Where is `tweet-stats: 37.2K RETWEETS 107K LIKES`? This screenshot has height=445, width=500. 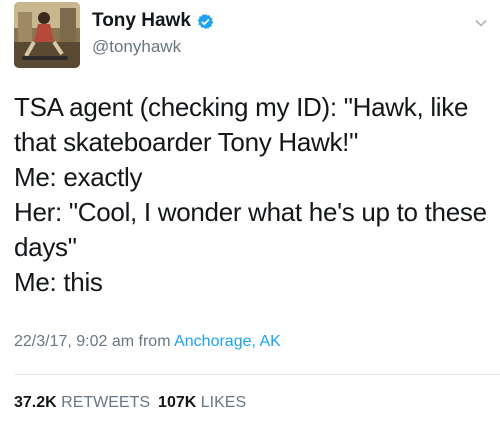
tweet-stats: 37.2K RETWEETS 107K LIKES is located at coordinates (130, 403).